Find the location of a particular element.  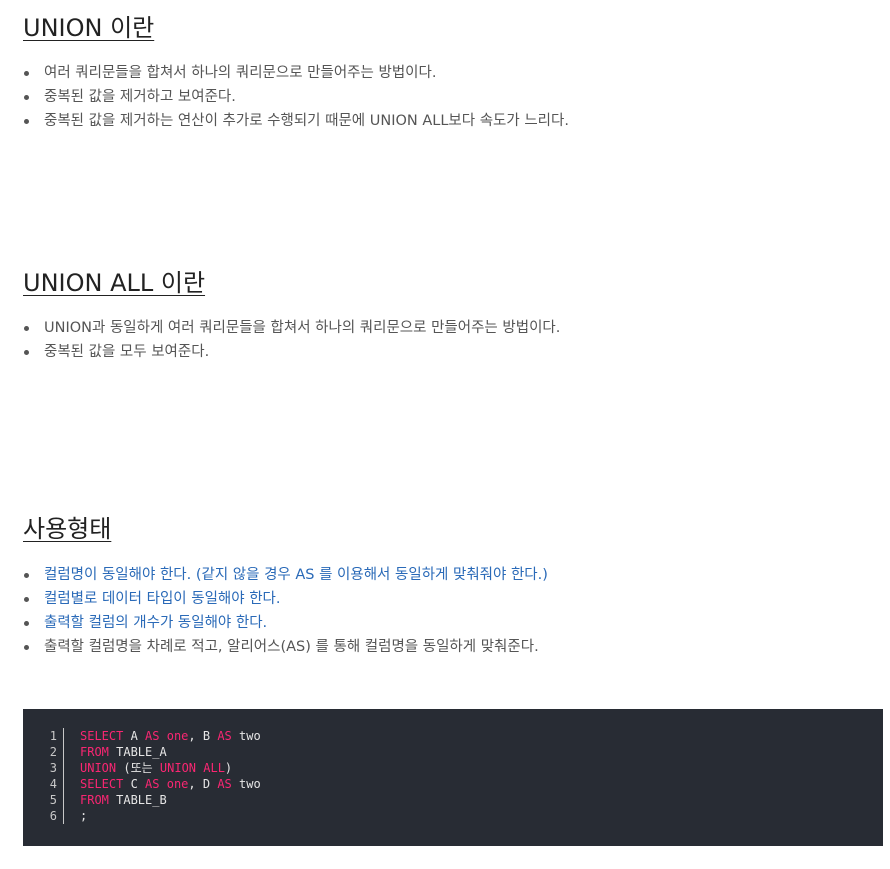

list-item: 중복된 값을 모두 보여준다. is located at coordinates (291, 352).